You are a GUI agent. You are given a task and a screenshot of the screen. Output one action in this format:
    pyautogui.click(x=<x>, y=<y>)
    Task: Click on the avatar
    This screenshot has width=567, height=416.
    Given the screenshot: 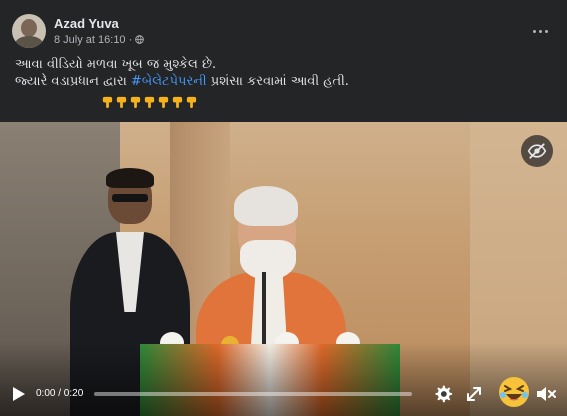 What is the action you would take?
    pyautogui.click(x=29, y=31)
    